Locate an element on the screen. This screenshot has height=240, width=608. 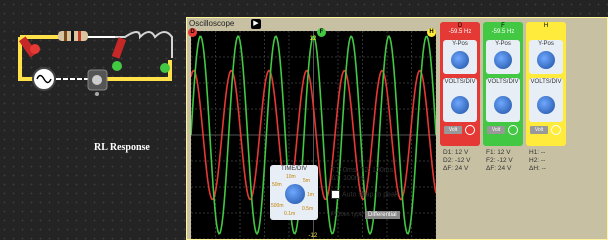
circuit-schematic is located at coordinates (95, 63).